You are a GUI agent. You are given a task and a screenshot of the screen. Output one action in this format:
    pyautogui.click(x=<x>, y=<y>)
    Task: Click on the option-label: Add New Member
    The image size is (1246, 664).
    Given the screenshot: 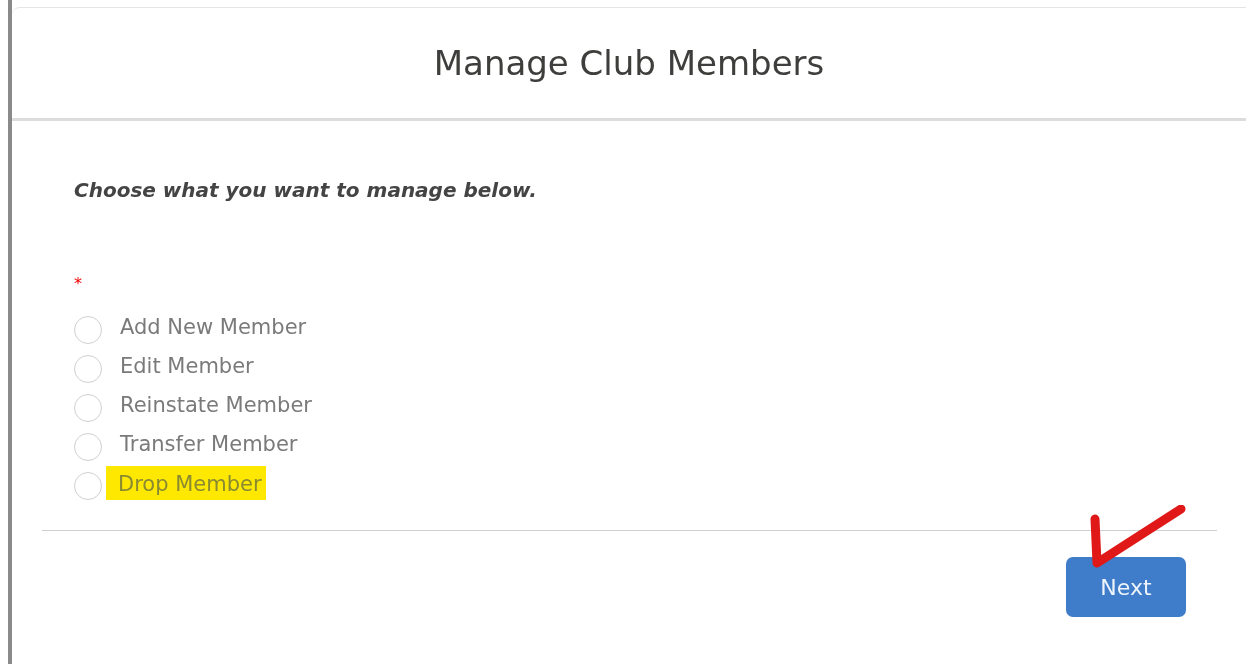 What is the action you would take?
    pyautogui.click(x=213, y=326)
    